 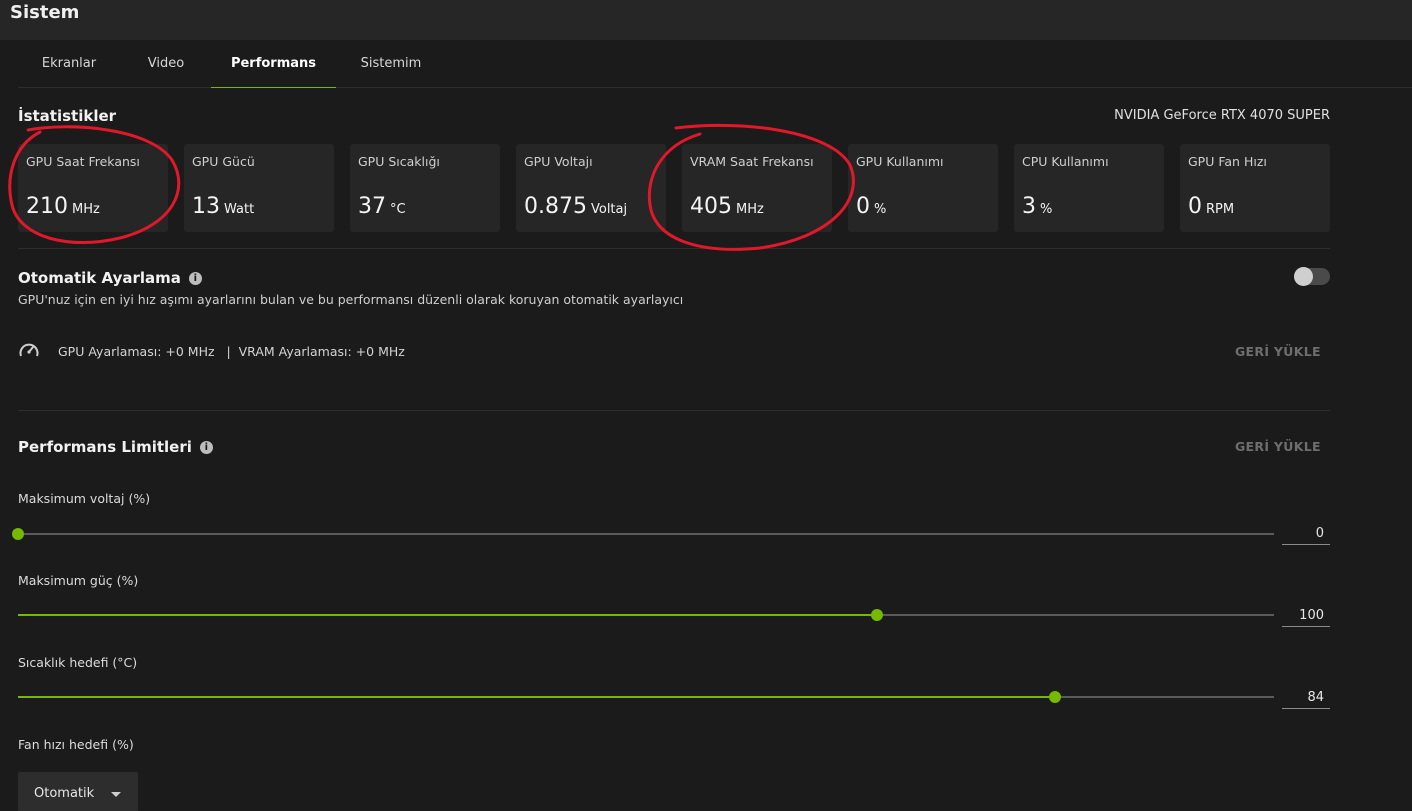 I want to click on stat-unit: RPM, so click(x=1220, y=209).